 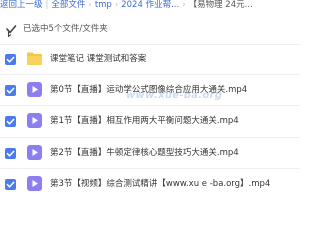 I want to click on back-link: 返回上一级, so click(x=21, y=5).